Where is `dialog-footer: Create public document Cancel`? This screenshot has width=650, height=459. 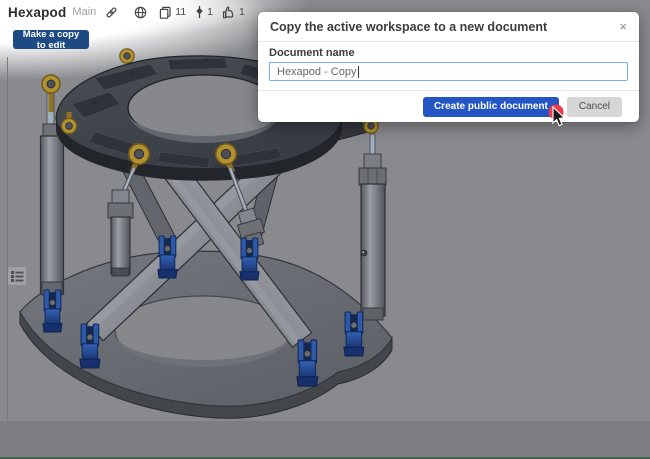 dialog-footer: Create public document Cancel is located at coordinates (448, 106).